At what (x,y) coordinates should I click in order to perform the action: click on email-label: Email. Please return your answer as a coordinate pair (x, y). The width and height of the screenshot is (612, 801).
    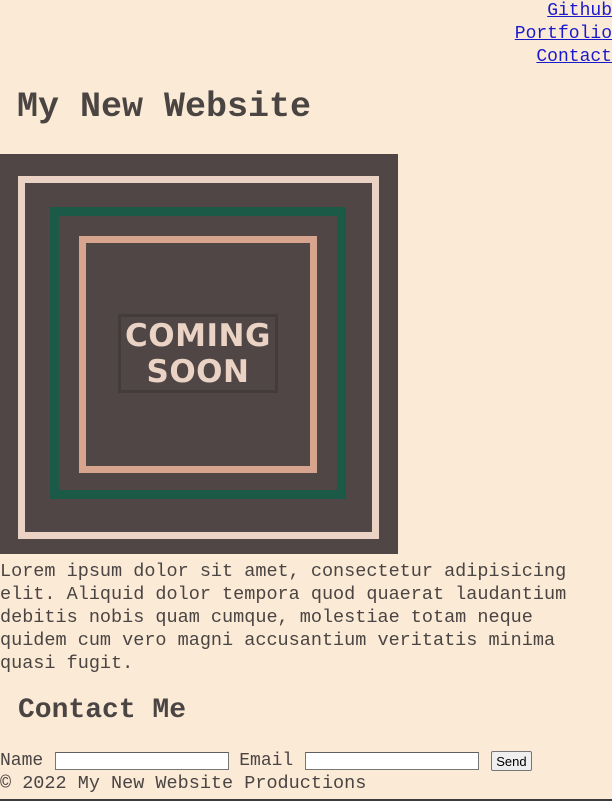
    Looking at the image, I should click on (266, 761).